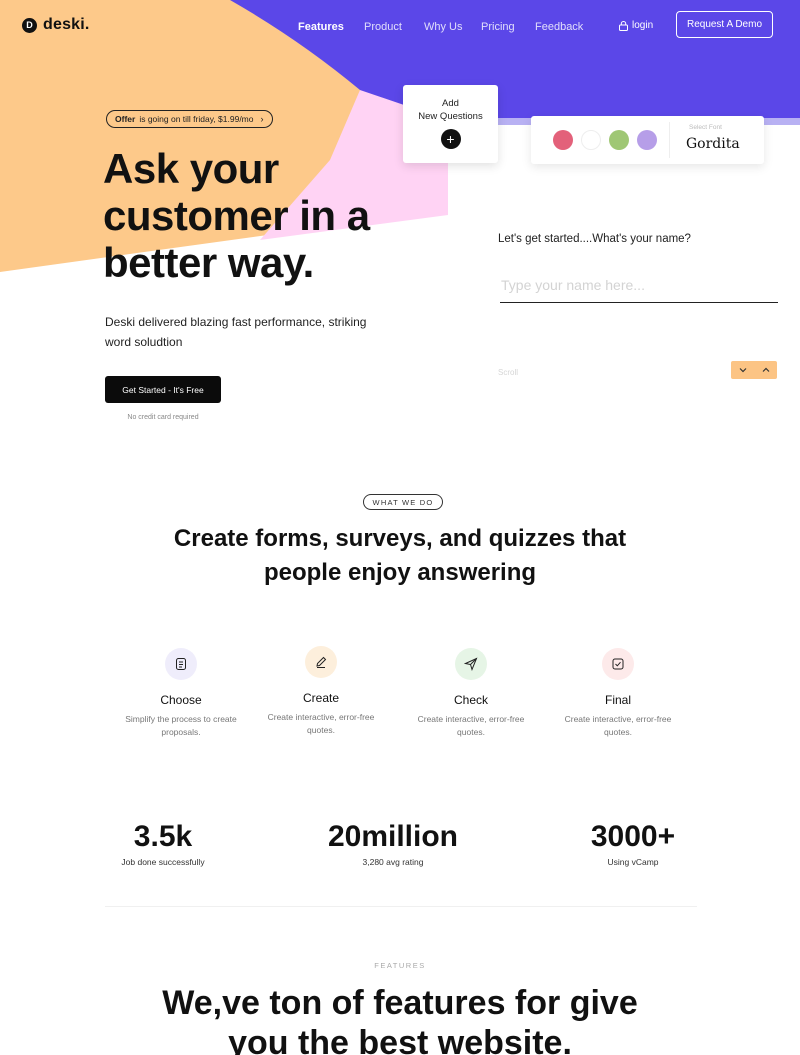 The height and width of the screenshot is (1055, 800). Describe the element at coordinates (393, 862) in the screenshot. I see `stat-label: 3,280 avg rating` at that location.